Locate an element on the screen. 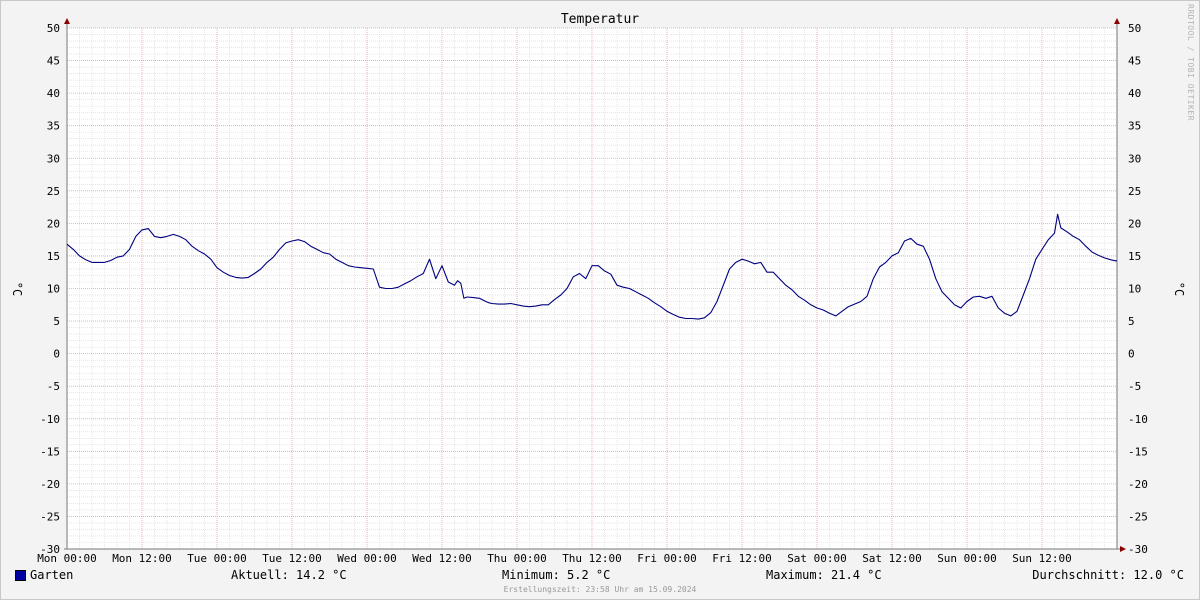  chart-title: Temperatur is located at coordinates (600, 19).